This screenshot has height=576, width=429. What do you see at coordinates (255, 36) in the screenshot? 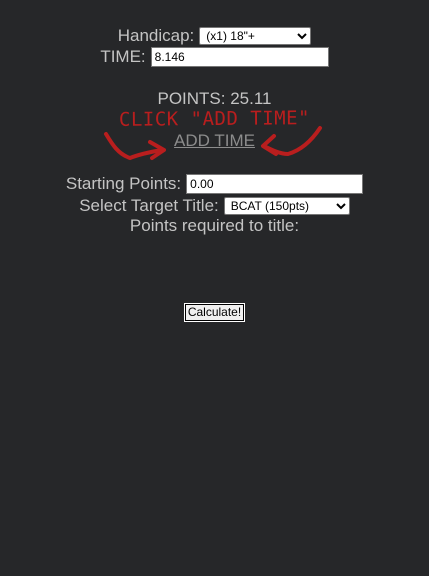
I see `handicap-select: (x1) 18"+` at bounding box center [255, 36].